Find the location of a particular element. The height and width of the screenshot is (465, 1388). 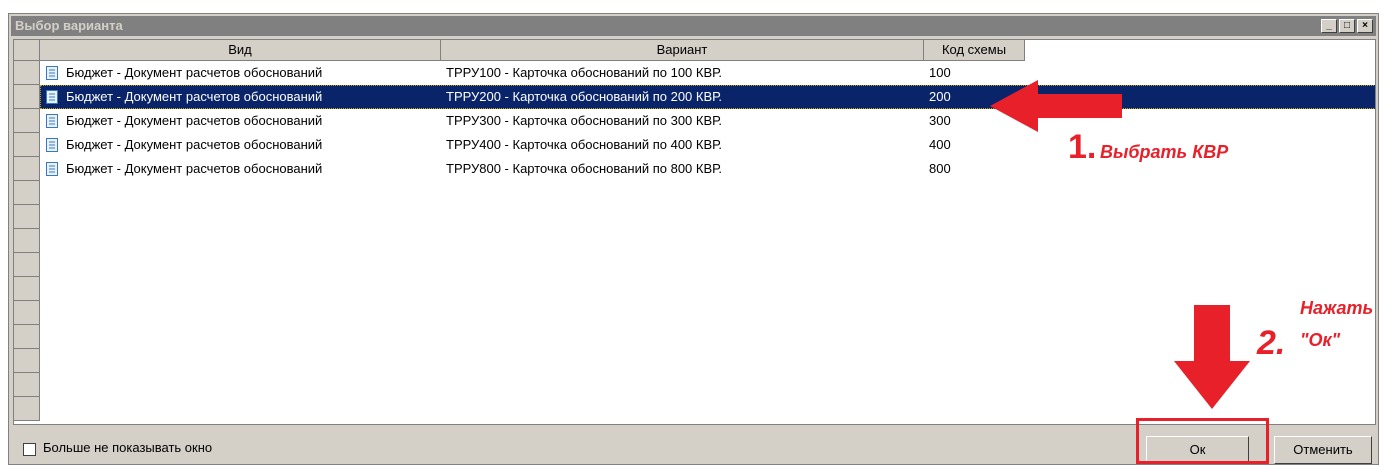

column-header-code: Код схемы is located at coordinates (974, 50).